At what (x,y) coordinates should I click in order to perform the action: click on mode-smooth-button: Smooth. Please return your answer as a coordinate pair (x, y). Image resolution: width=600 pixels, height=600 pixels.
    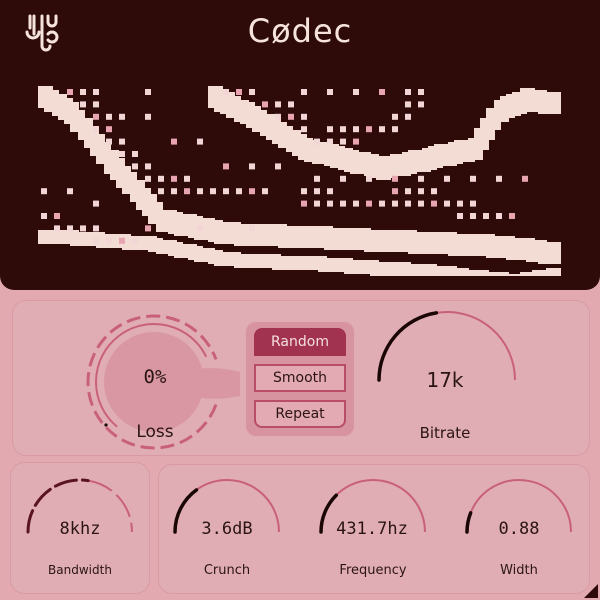
    Looking at the image, I should click on (300, 378).